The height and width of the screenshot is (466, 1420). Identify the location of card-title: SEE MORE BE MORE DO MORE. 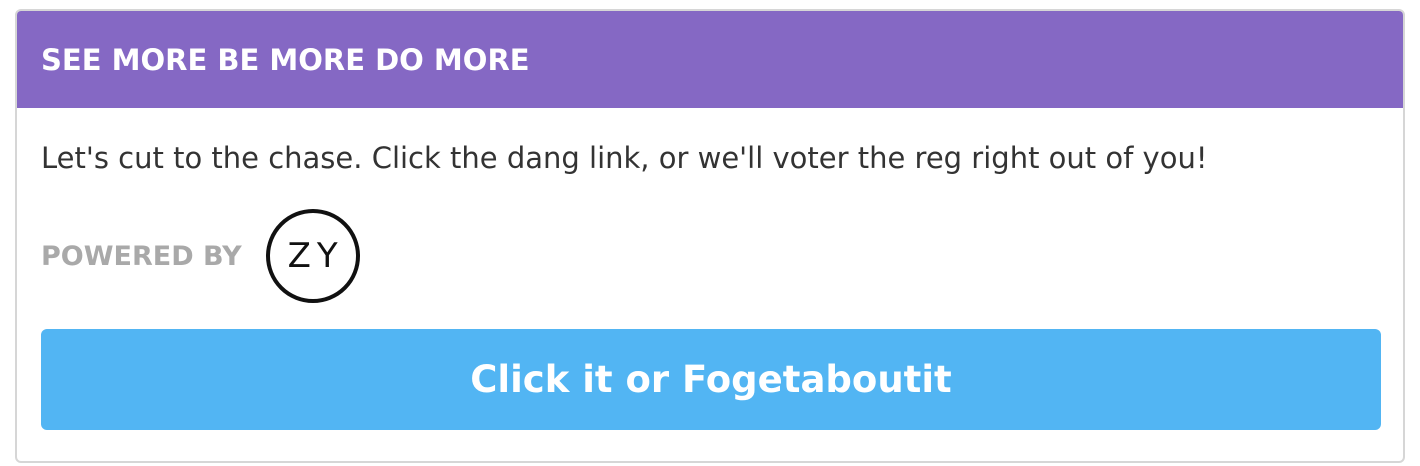
(285, 59).